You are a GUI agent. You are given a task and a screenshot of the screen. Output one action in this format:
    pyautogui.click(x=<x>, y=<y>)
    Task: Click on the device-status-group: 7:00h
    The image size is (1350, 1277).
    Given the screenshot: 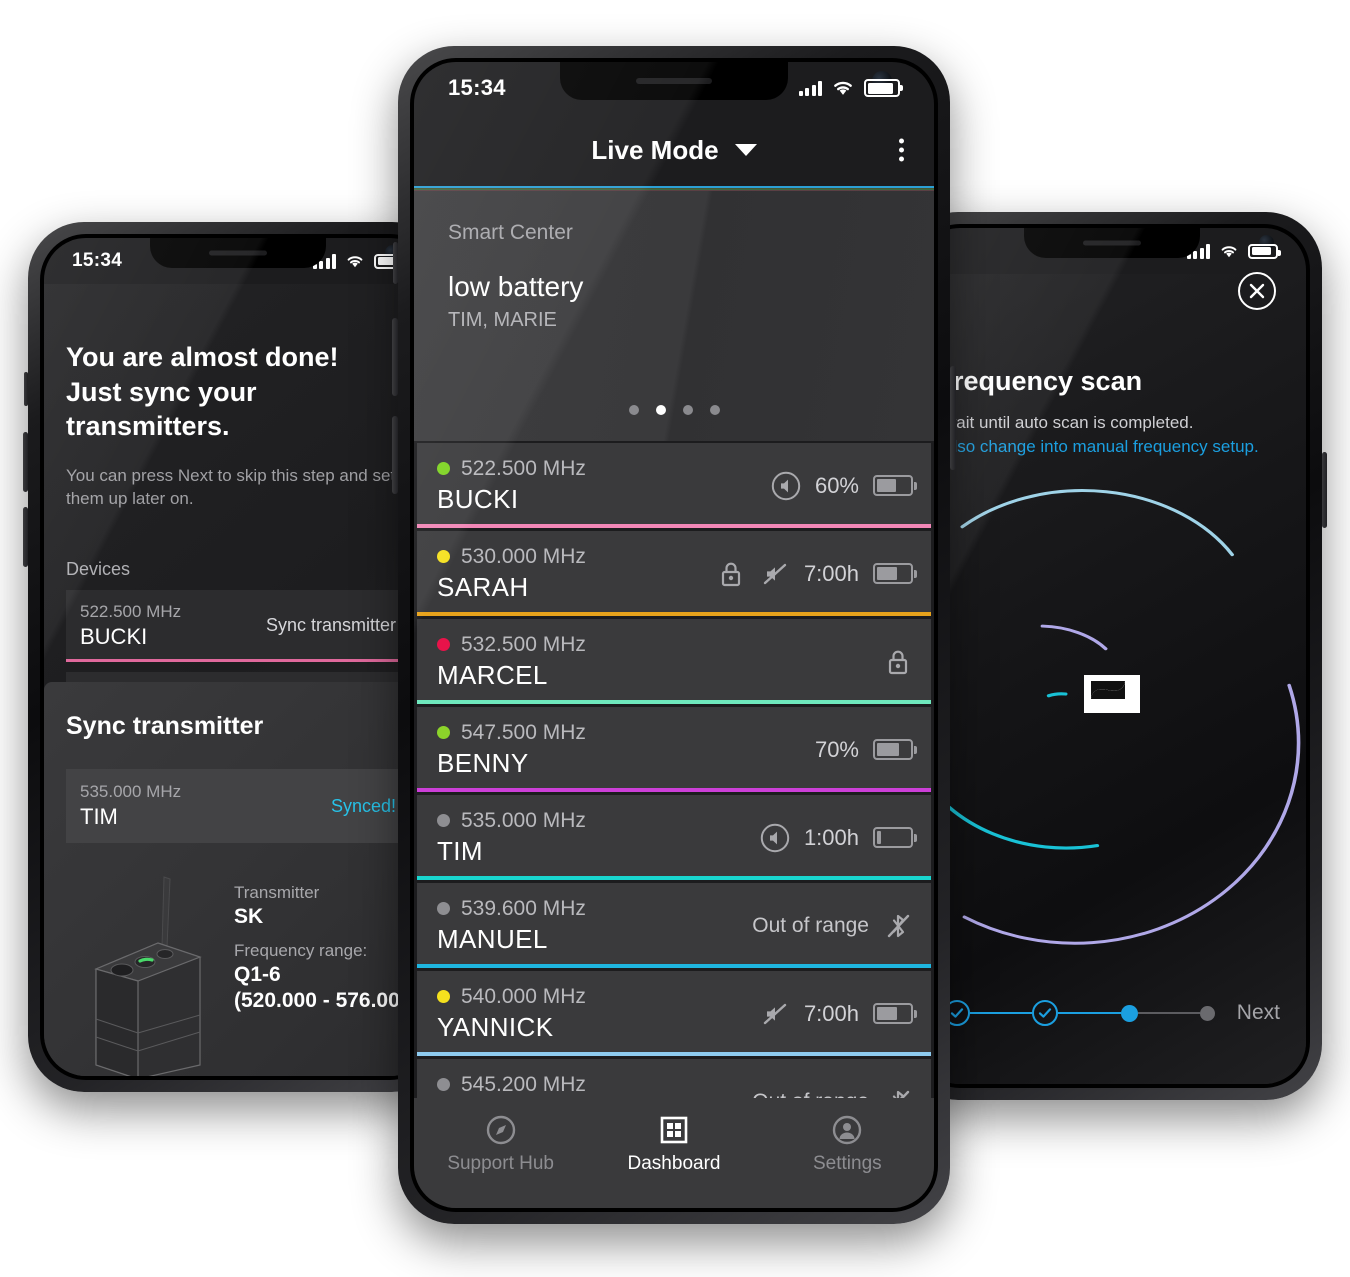 What is the action you would take?
    pyautogui.click(x=838, y=1014)
    